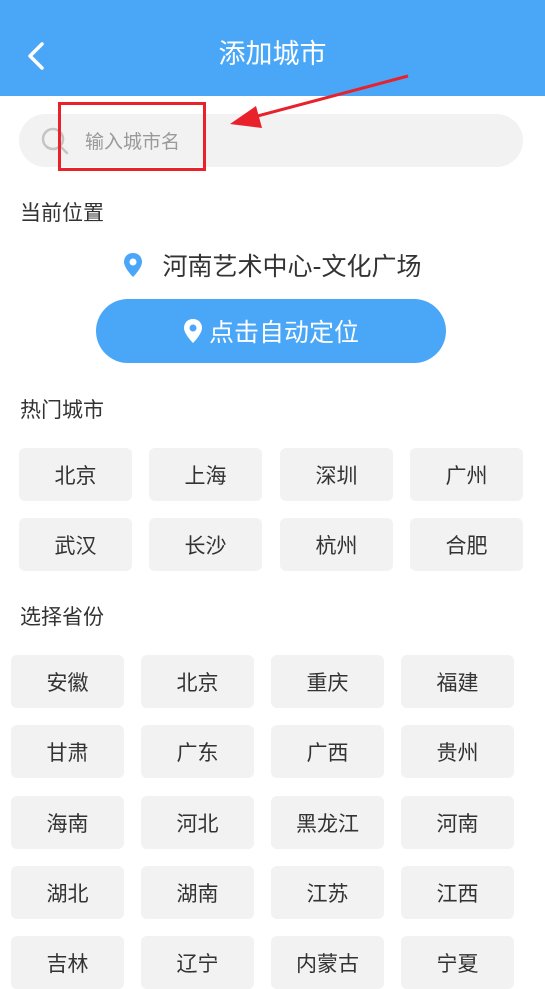  I want to click on province-chip: 河南, so click(457, 822).